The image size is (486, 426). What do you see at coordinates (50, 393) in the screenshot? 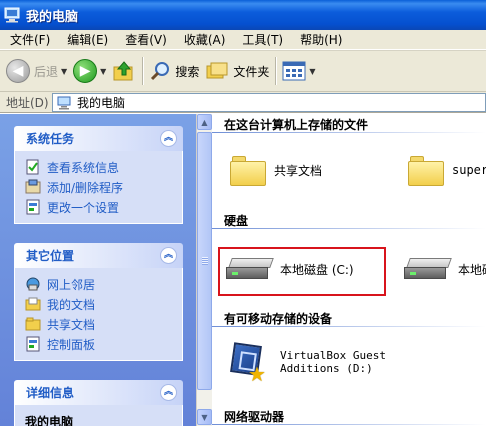
I see `details-title: 详细信息` at bounding box center [50, 393].